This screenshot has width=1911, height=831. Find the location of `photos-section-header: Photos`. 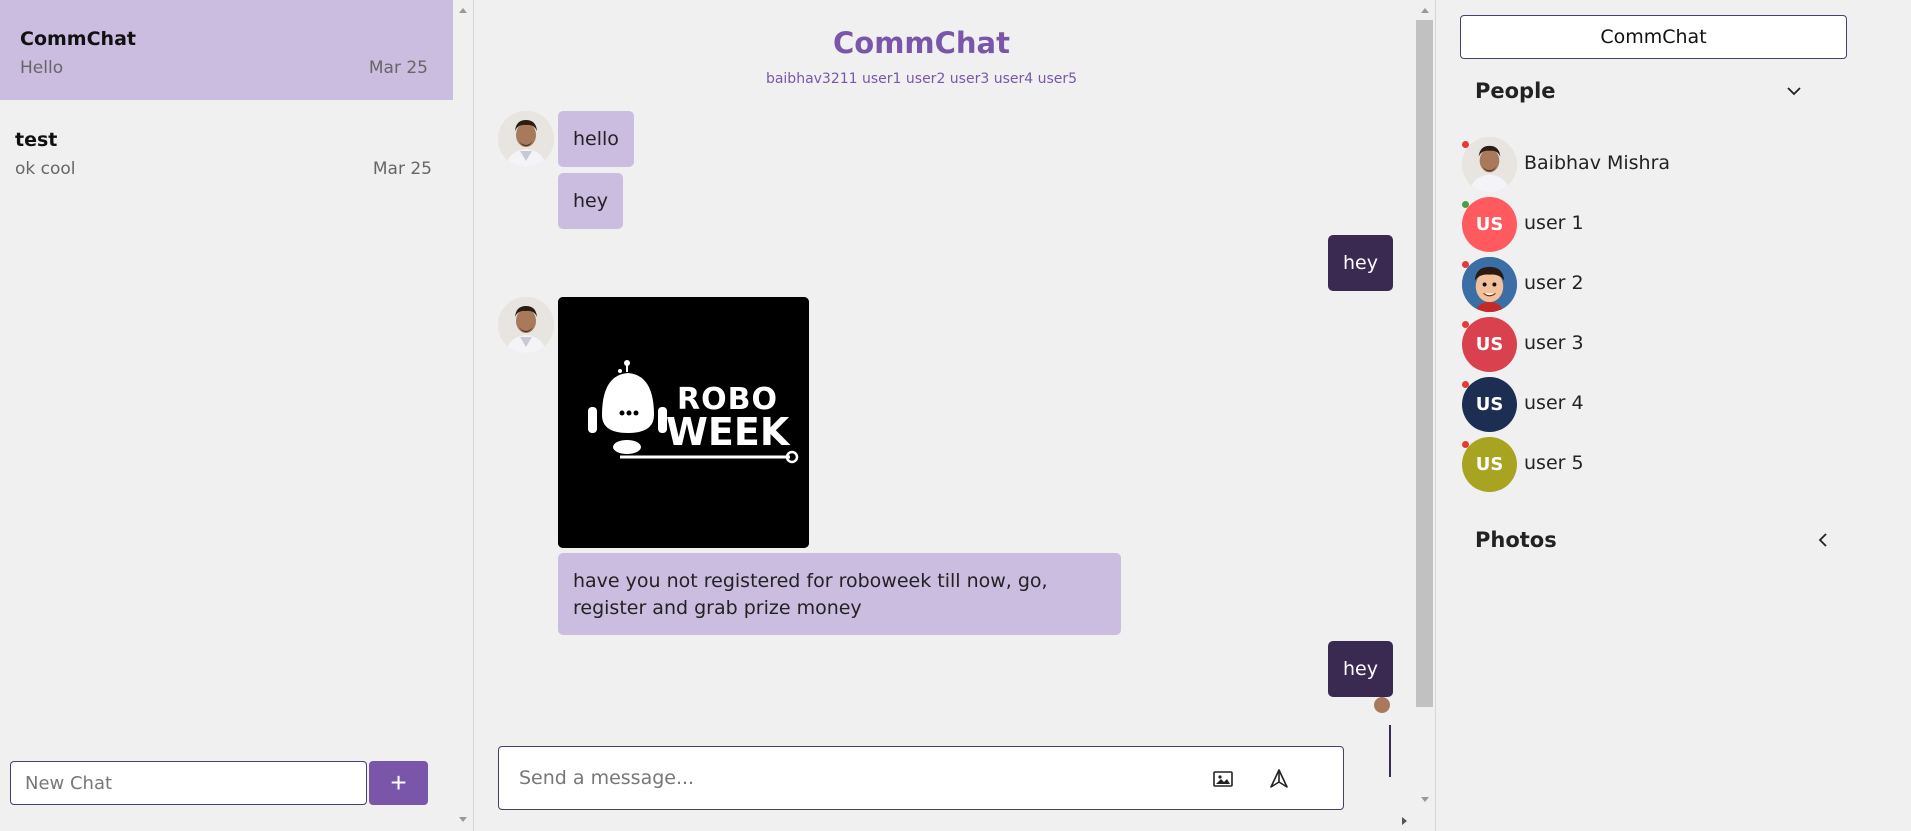

photos-section-header: Photos is located at coordinates (1516, 540).